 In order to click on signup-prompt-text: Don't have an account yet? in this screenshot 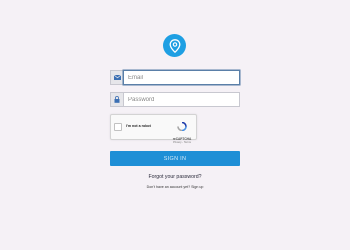, I will do `click(168, 187)`.